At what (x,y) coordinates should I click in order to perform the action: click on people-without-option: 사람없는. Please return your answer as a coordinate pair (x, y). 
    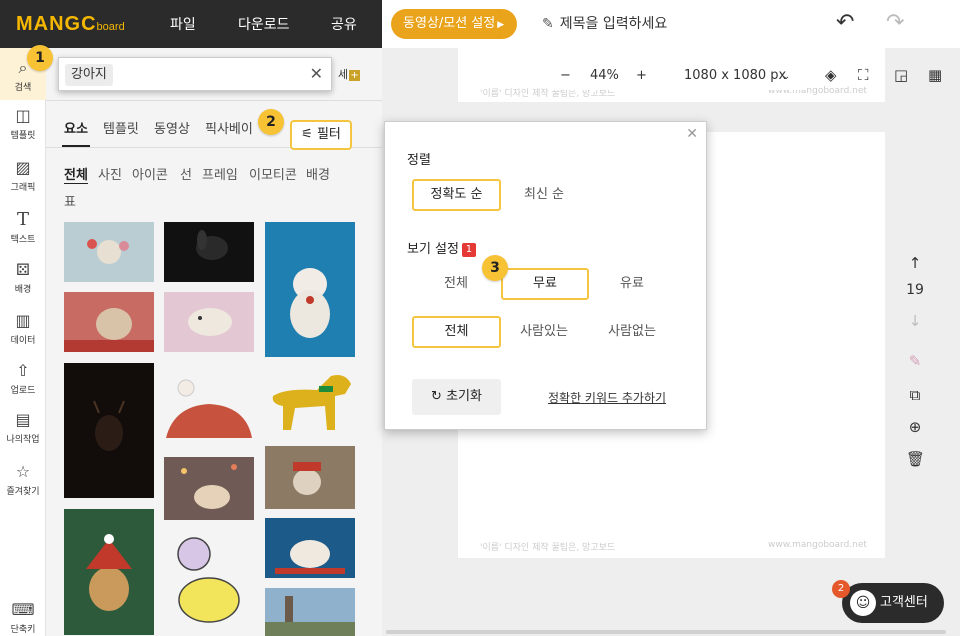
    Looking at the image, I should click on (632, 332).